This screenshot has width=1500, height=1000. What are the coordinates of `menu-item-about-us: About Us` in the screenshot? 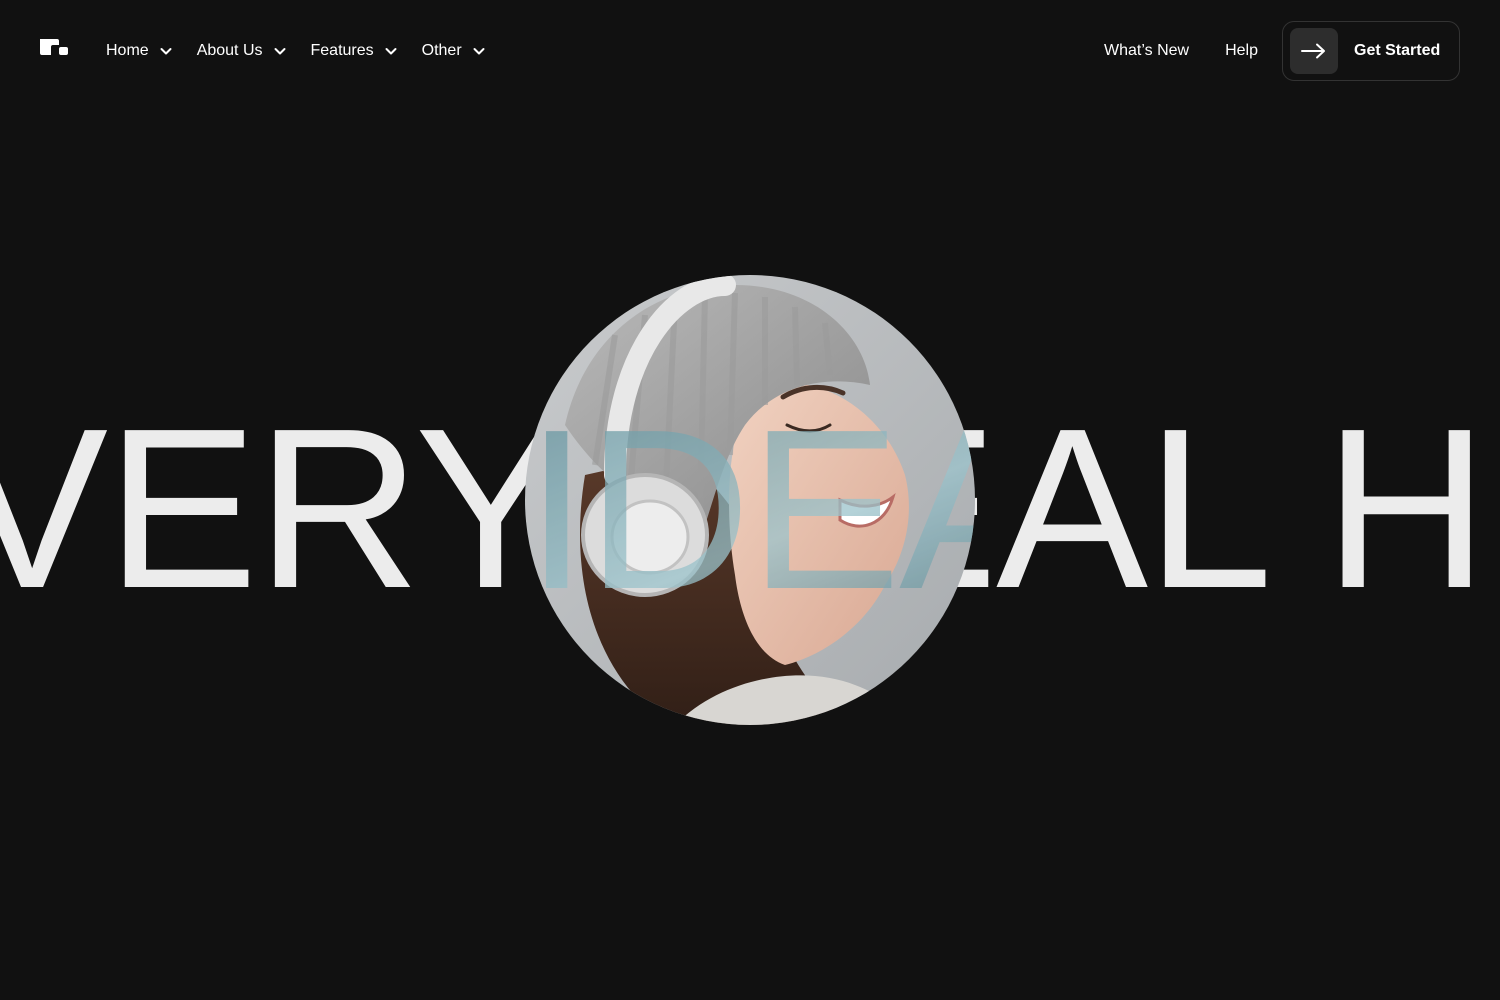 It's located at (242, 51).